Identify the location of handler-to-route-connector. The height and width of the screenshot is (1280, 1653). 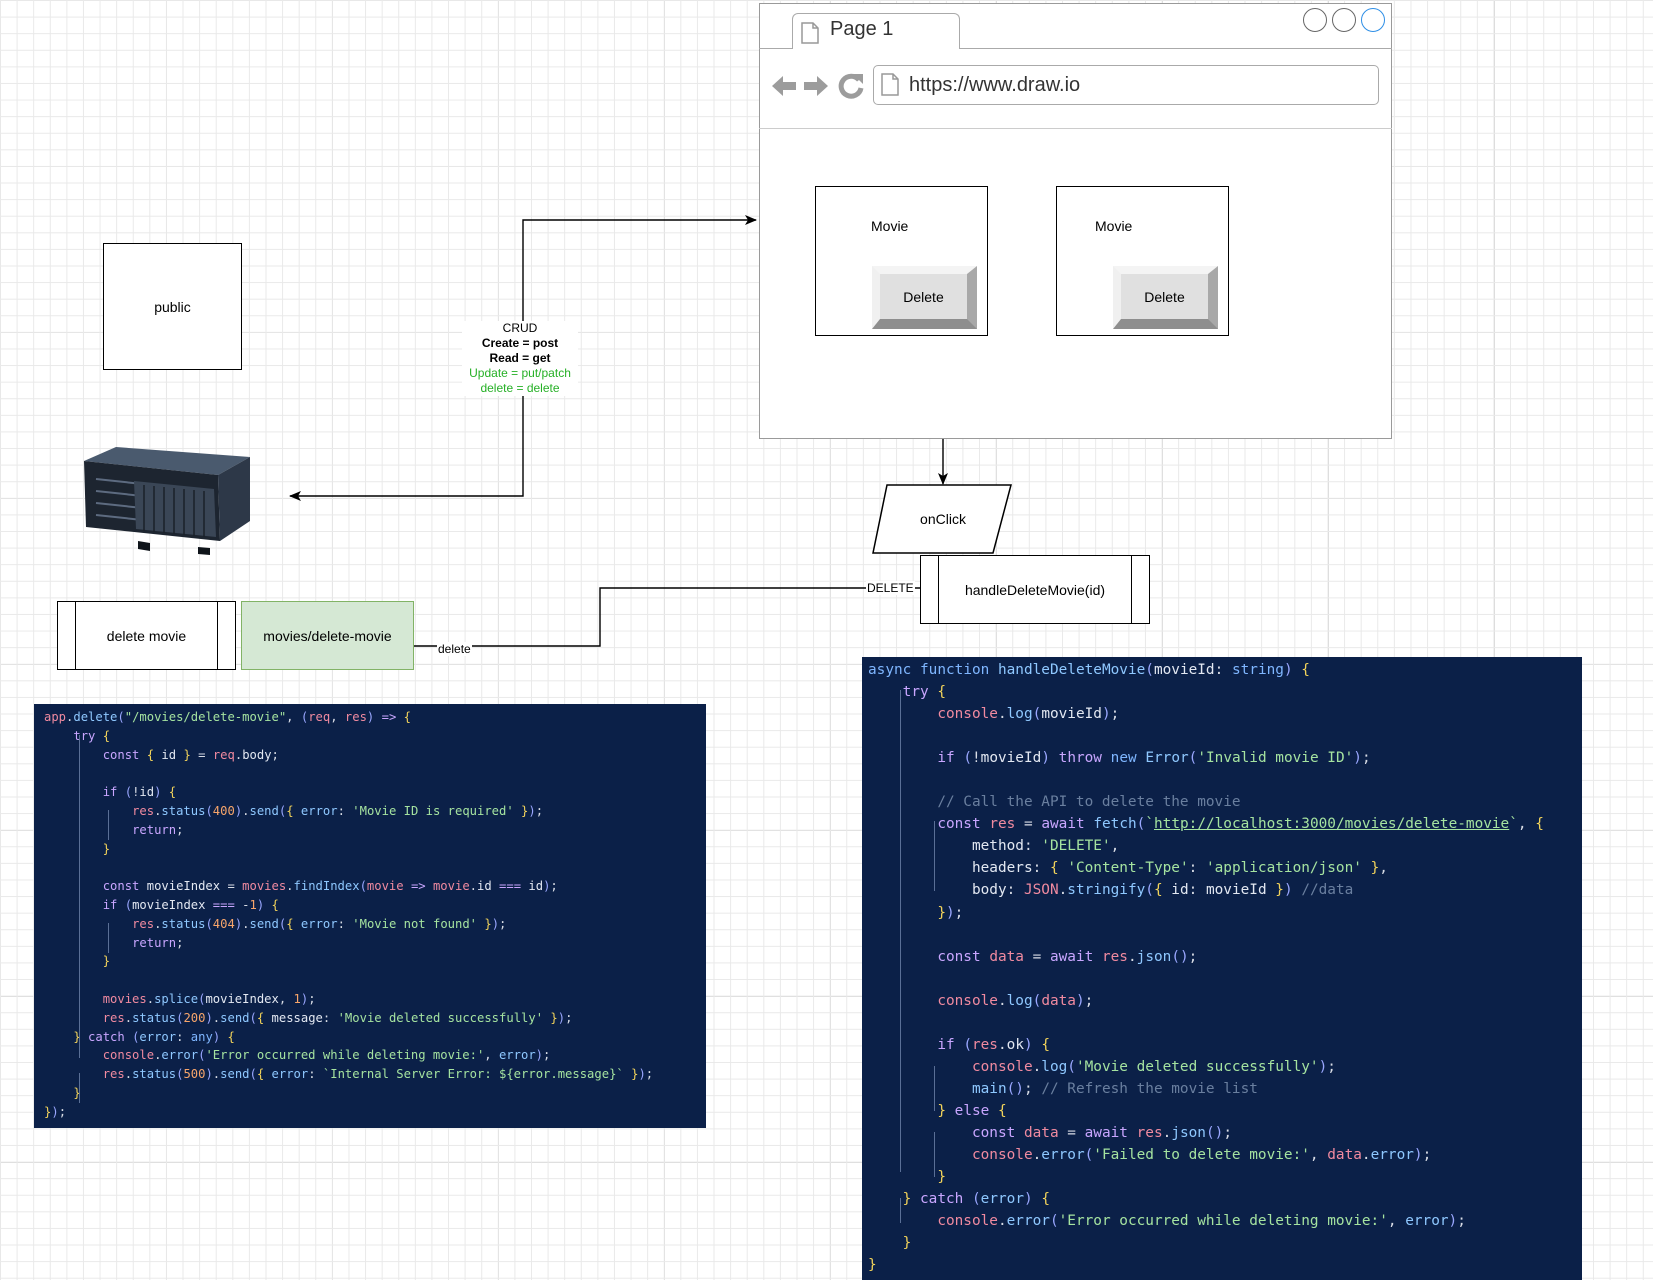
(666, 617).